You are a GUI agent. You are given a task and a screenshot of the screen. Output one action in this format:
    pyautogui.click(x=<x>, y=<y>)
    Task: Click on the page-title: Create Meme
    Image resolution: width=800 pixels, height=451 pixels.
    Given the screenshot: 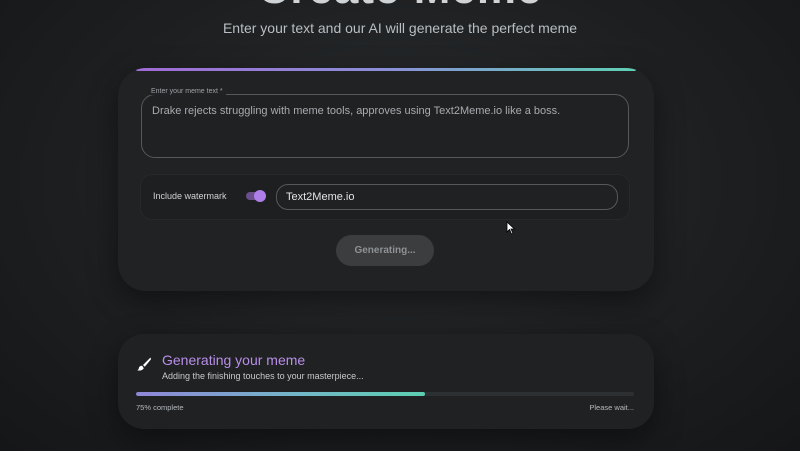 What is the action you would take?
    pyautogui.click(x=400, y=7)
    